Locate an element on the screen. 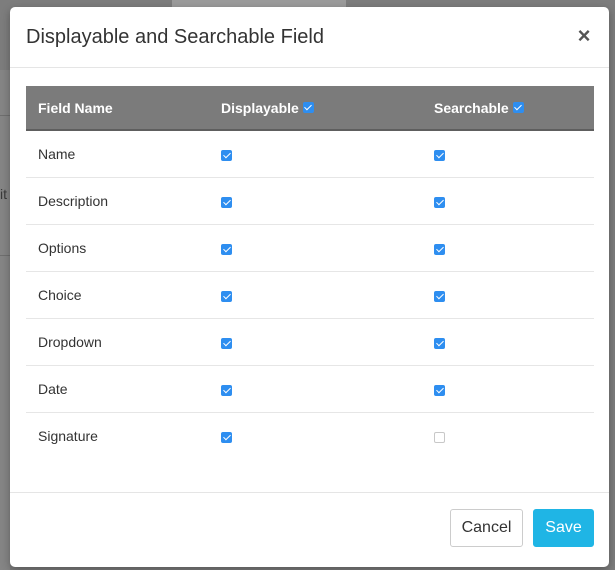 The height and width of the screenshot is (570, 615). column-header-displayable: Displayable is located at coordinates (315, 108).